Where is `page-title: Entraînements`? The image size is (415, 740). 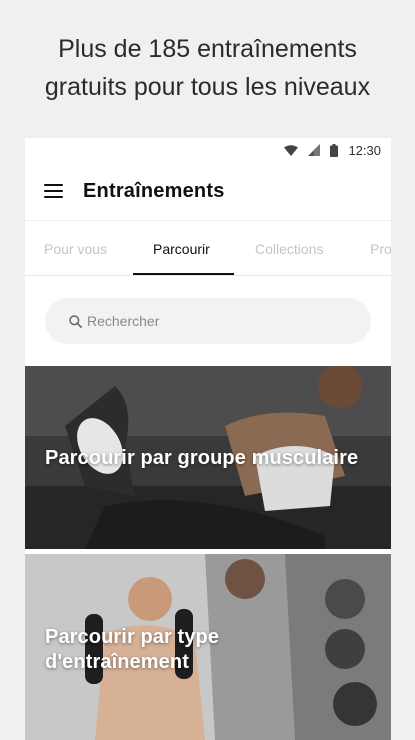 page-title: Entraînements is located at coordinates (154, 190).